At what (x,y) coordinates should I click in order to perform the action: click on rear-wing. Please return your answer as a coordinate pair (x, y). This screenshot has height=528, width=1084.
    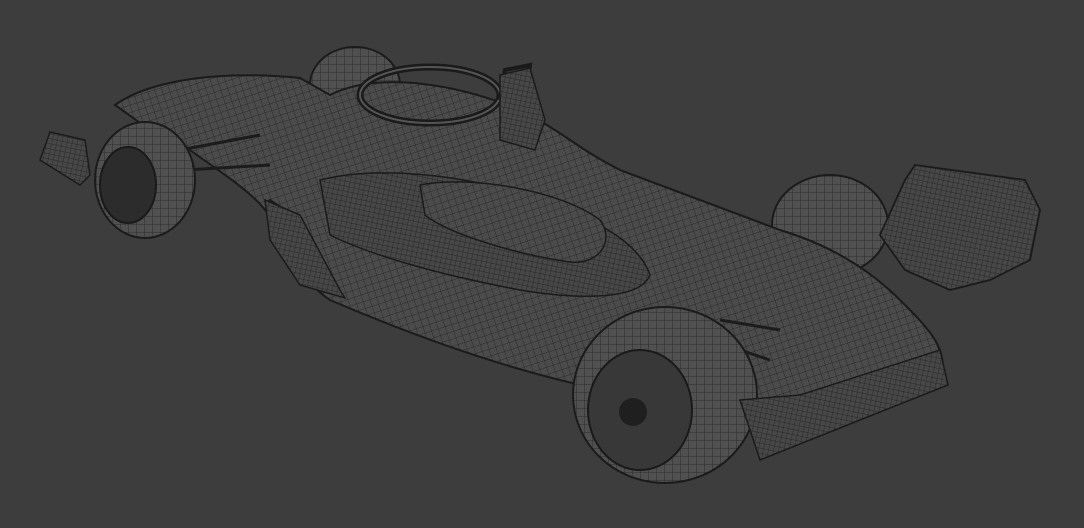
    Looking at the image, I should click on (959, 227).